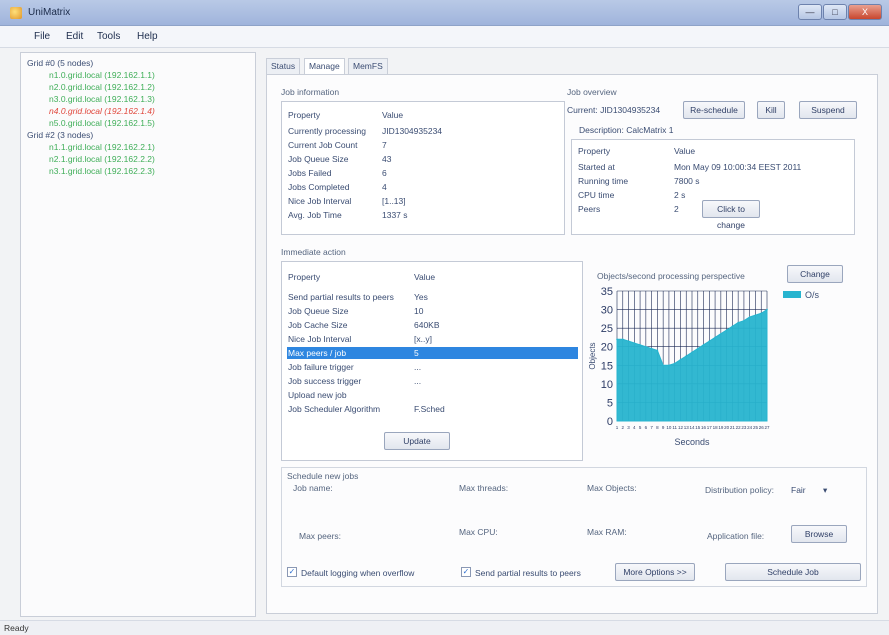 The width and height of the screenshot is (889, 635). Describe the element at coordinates (102, 171) in the screenshot. I see `tree-node: n3.1.grid.local (192.162.2.3)` at that location.